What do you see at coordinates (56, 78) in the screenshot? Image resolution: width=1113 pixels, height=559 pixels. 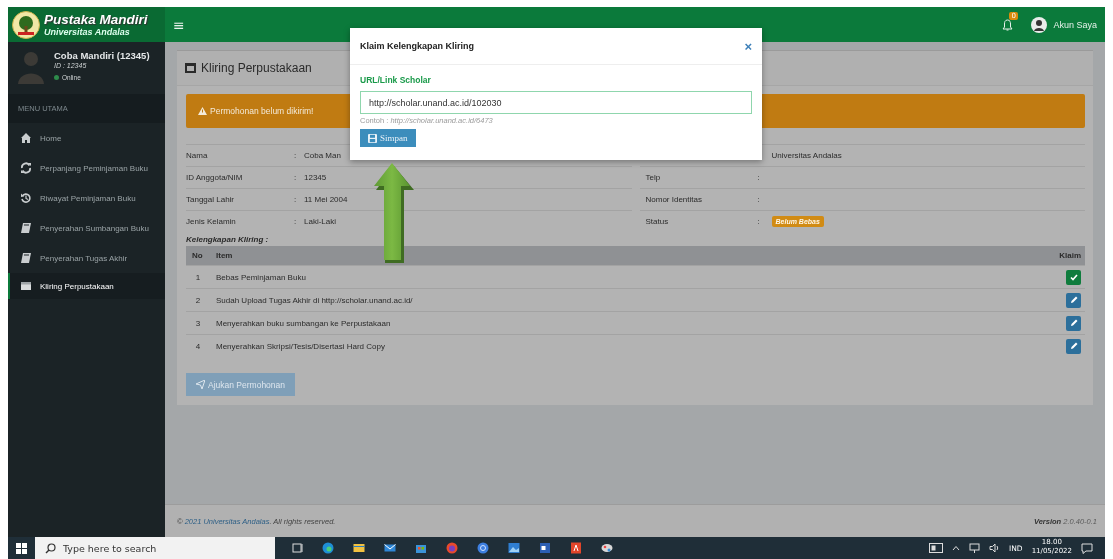 I see `status-dot` at bounding box center [56, 78].